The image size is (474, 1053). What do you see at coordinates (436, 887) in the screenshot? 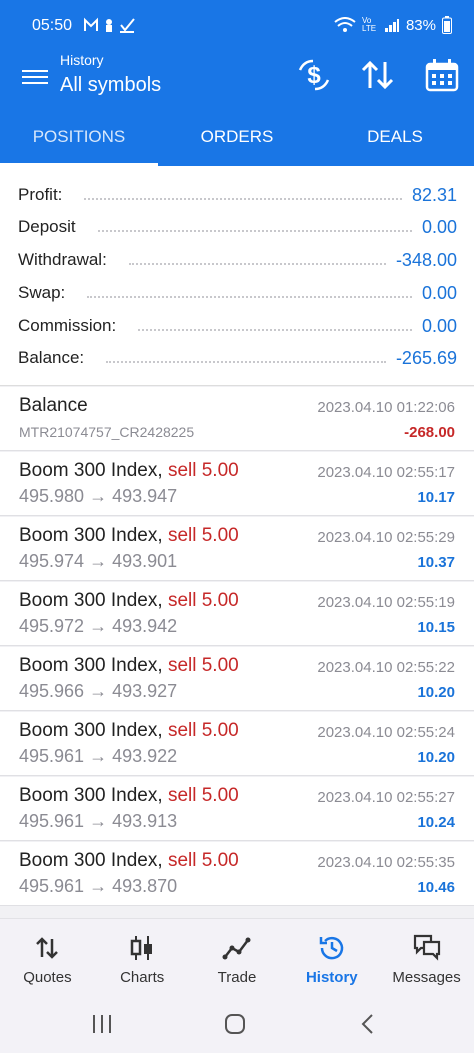
I see `deal-profit: 10.46` at bounding box center [436, 887].